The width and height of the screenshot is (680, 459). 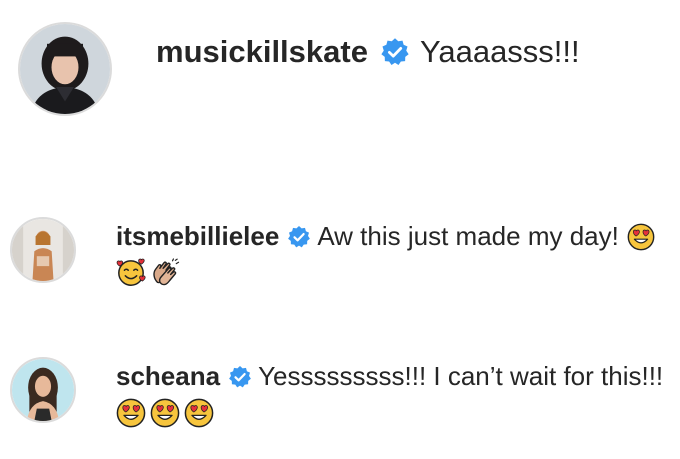 I want to click on clapping-hands-emoji-icon, so click(x=165, y=273).